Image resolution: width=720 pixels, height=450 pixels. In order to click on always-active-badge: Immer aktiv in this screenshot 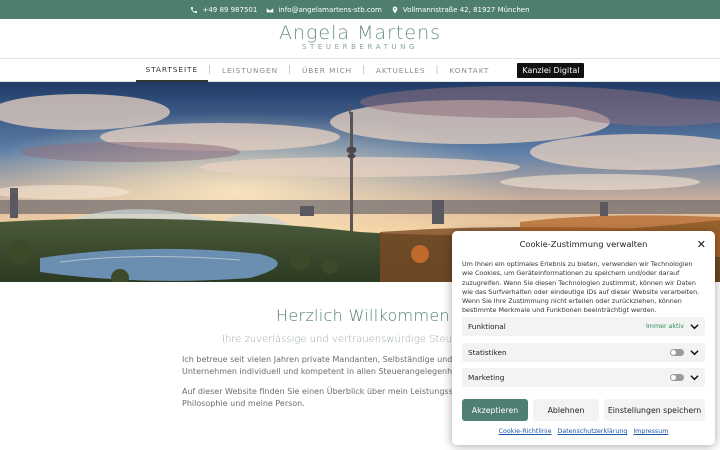, I will do `click(664, 326)`.